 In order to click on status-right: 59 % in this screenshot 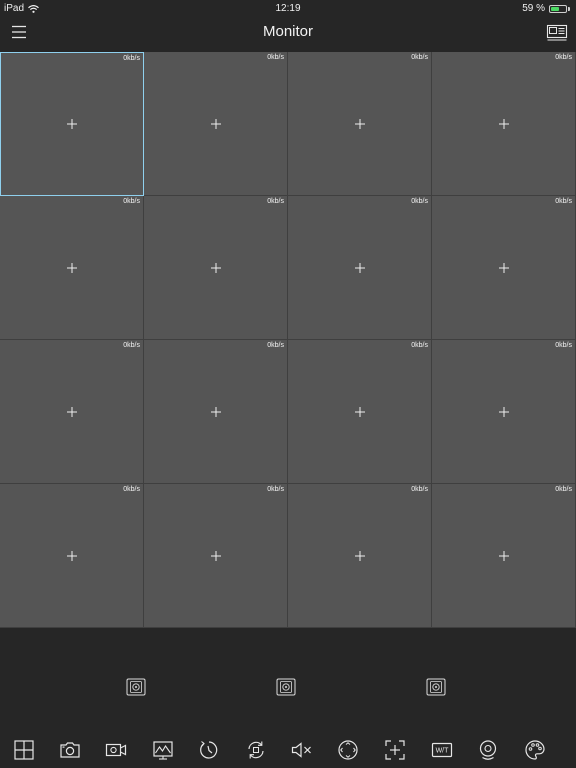, I will do `click(546, 8)`.